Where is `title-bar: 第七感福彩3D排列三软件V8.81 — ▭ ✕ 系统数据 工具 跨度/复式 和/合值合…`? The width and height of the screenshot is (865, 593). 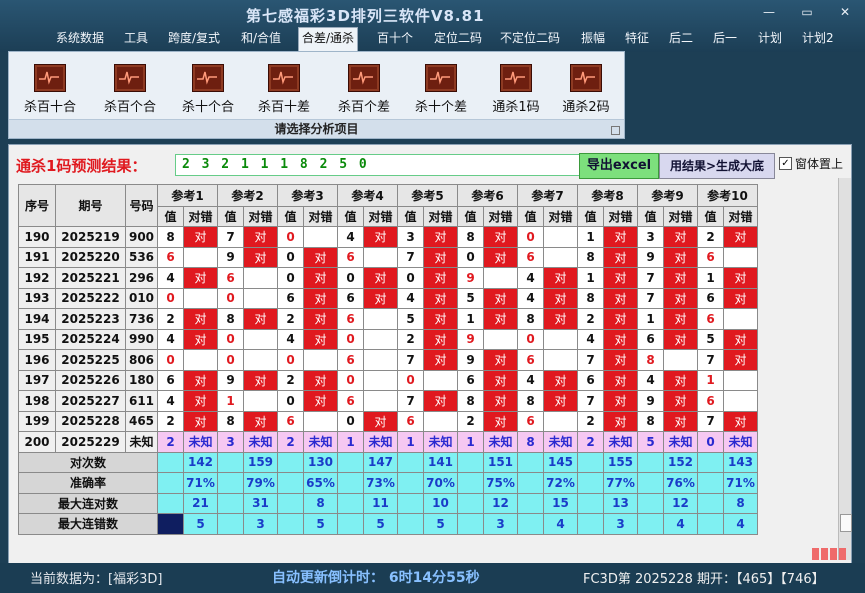
title-bar: 第七感福彩3D排列三软件V8.81 — ▭ ✕ 系统数据 工具 跨度/复式 和/合值合… is located at coordinates (432, 26).